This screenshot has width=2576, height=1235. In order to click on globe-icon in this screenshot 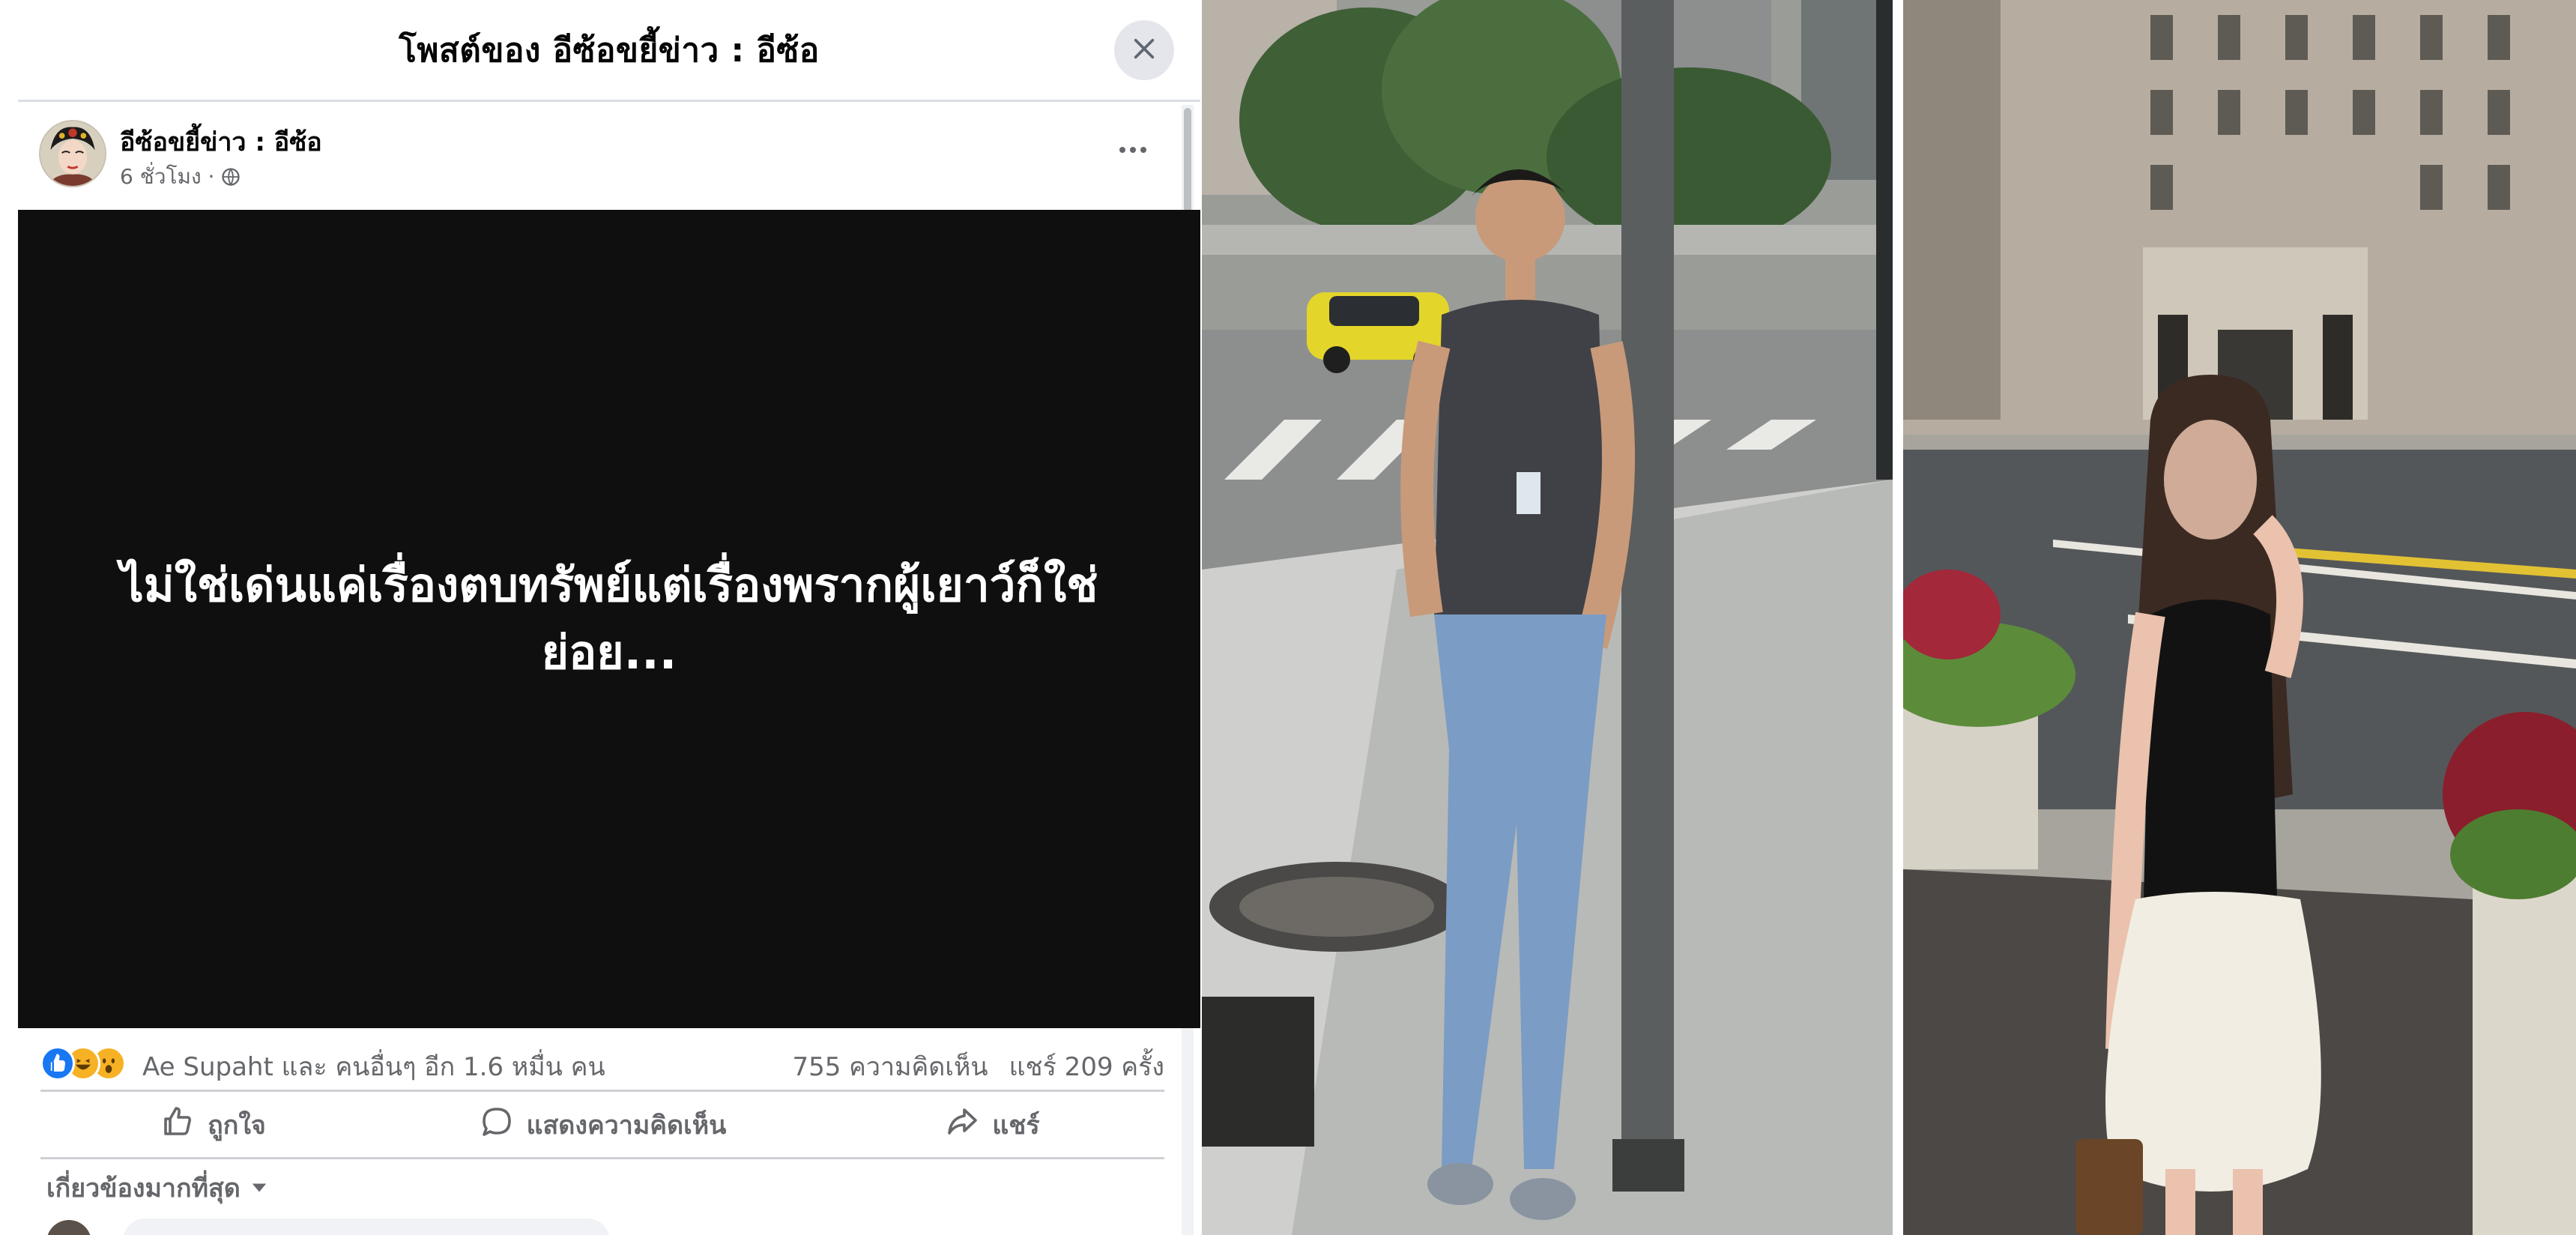, I will do `click(230, 176)`.